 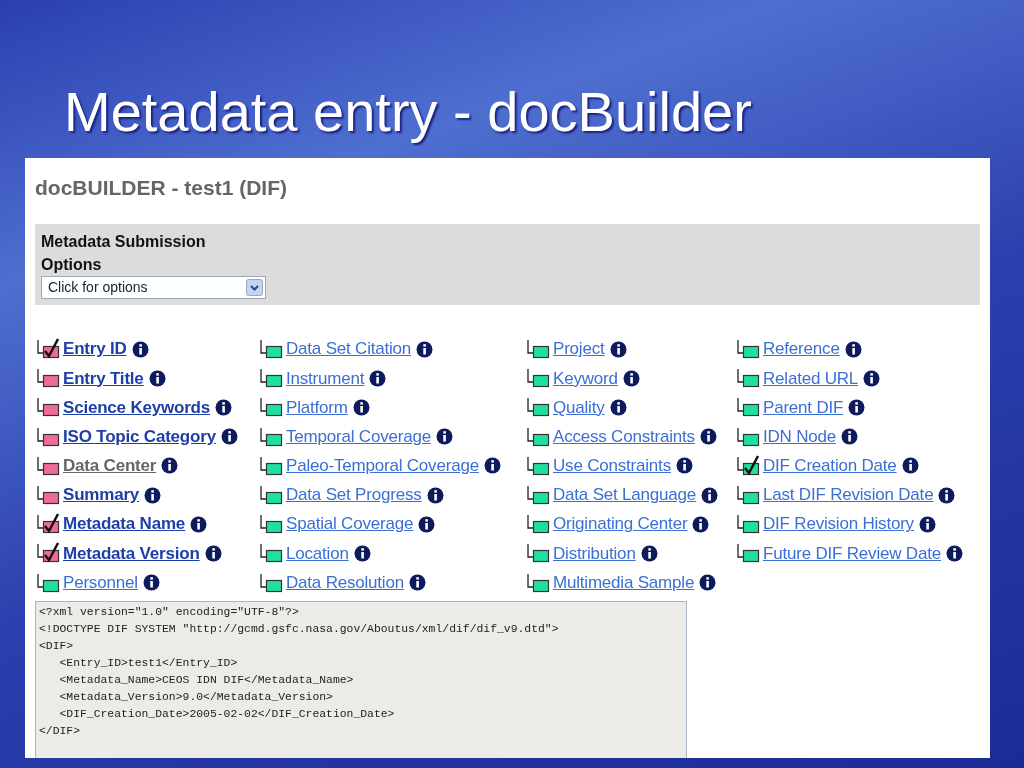 I want to click on field-link: Keyword, so click(x=585, y=378).